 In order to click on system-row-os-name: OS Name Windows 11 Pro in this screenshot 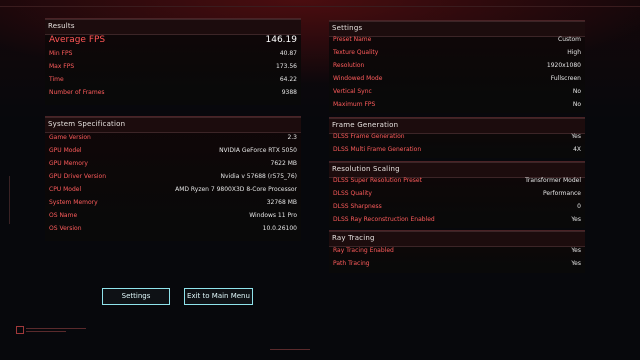, I will do `click(173, 217)`.